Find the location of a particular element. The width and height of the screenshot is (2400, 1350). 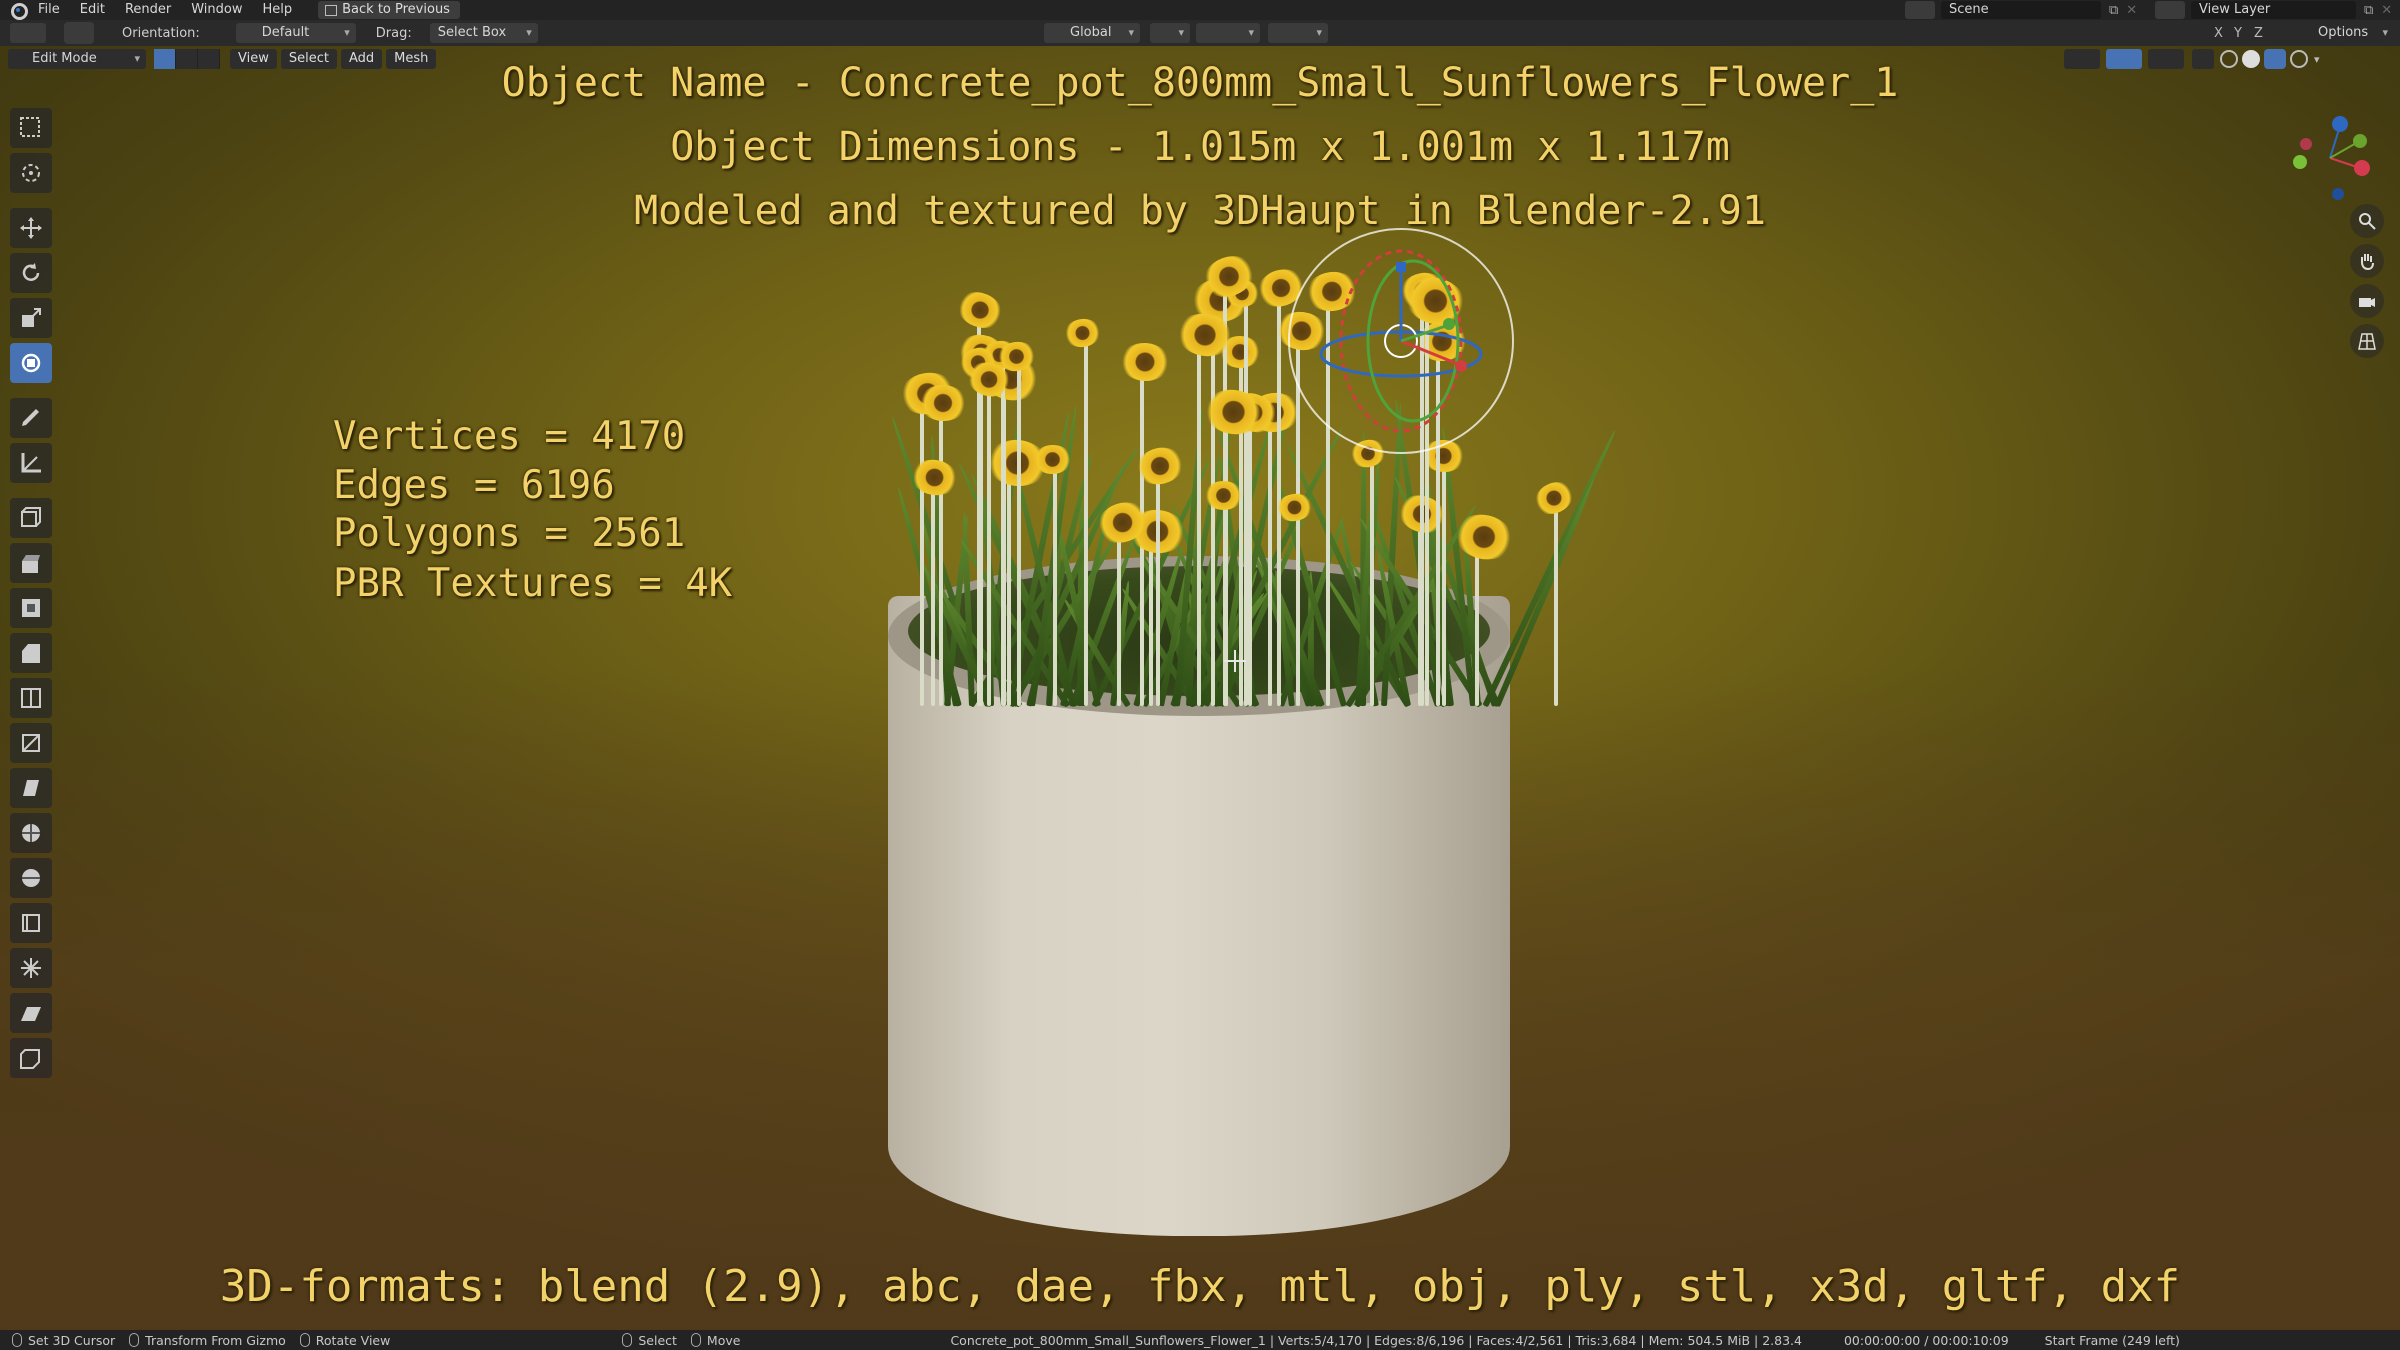

bevel-tool-icon is located at coordinates (31, 653).